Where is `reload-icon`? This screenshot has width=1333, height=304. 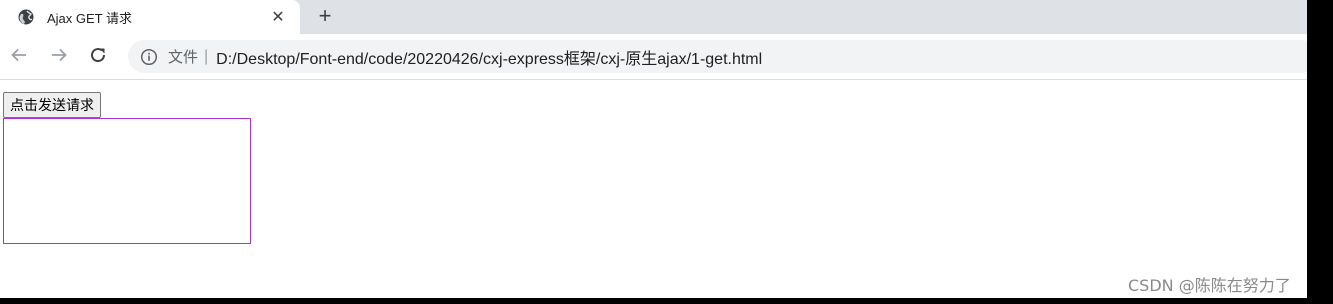 reload-icon is located at coordinates (98, 57).